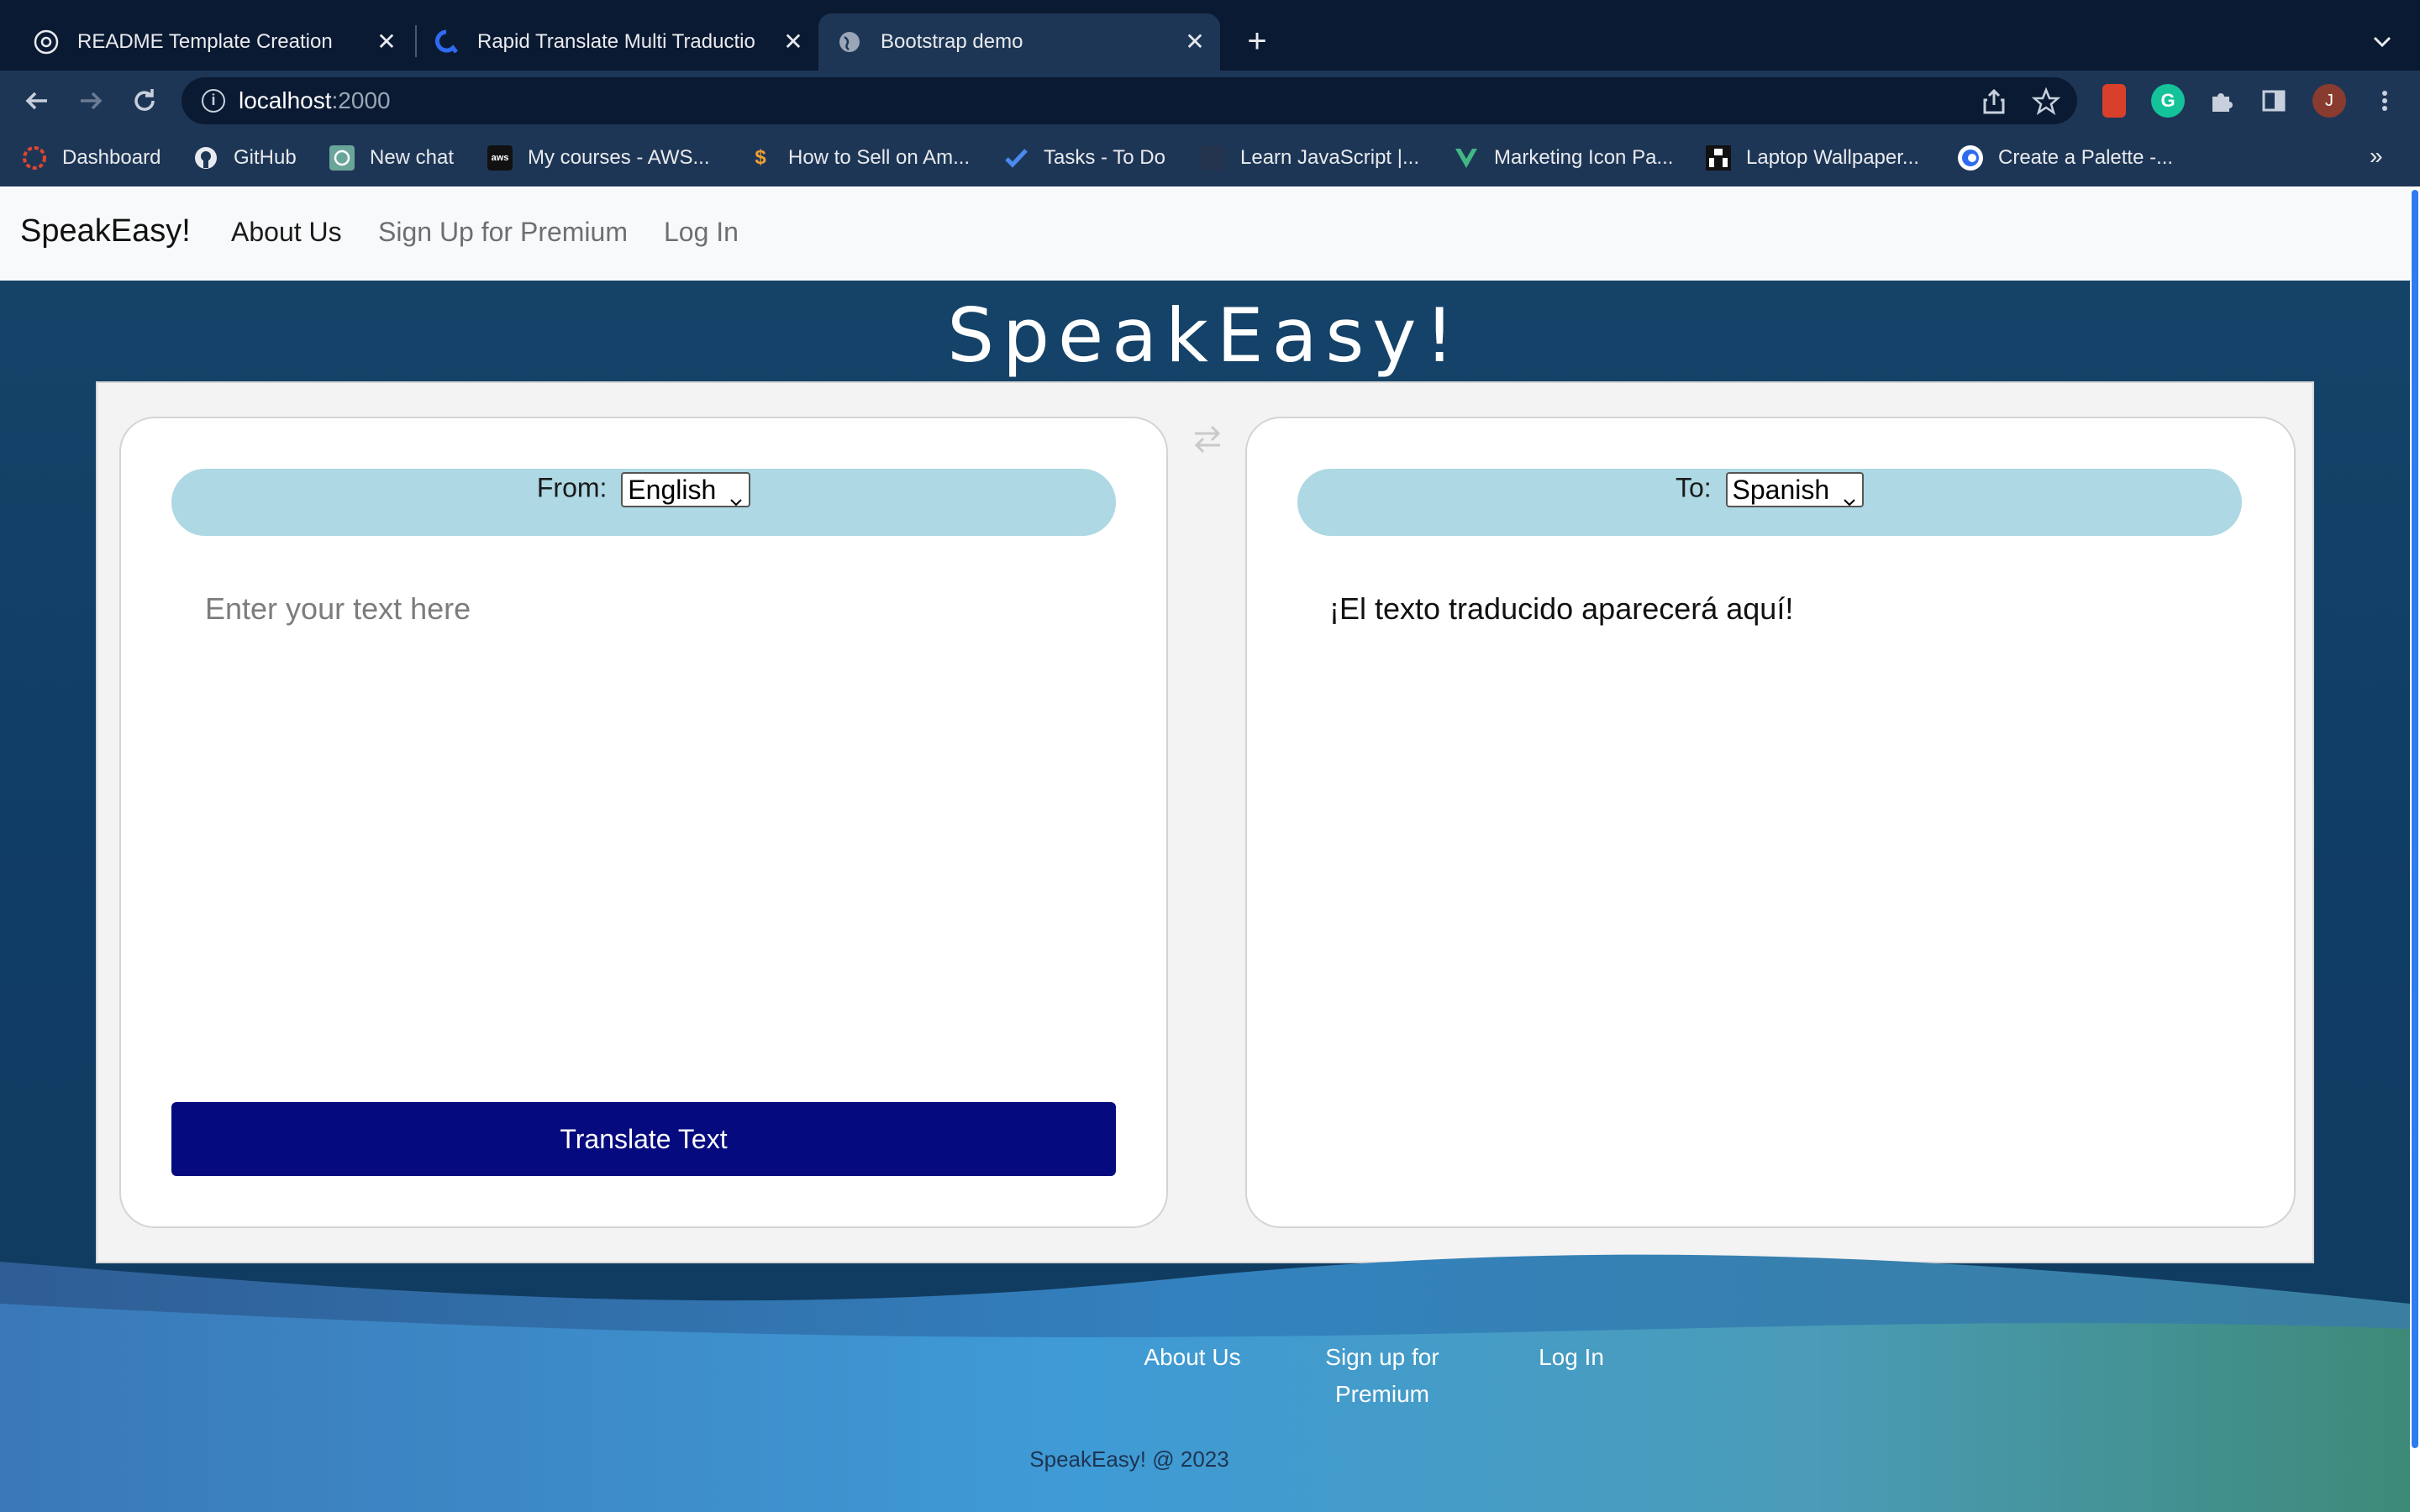 This screenshot has width=2420, height=1512. I want to click on github-icon, so click(206, 158).